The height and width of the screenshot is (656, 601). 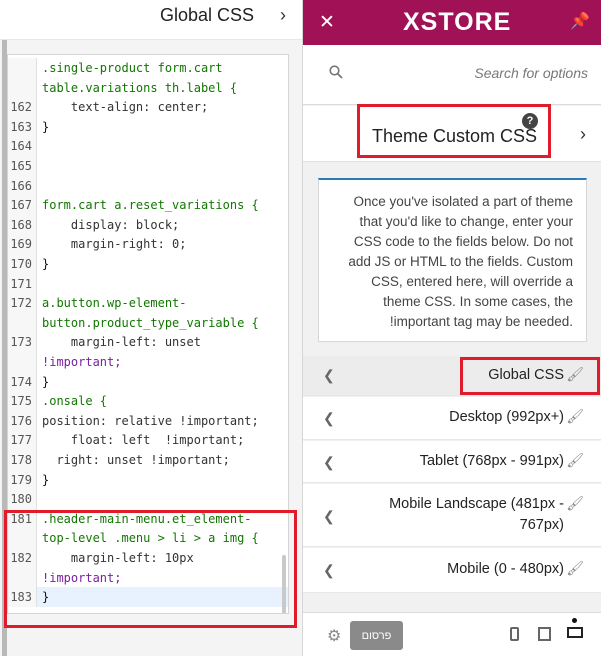 I want to click on editor-header: Global CSS ›, so click(x=151, y=20).